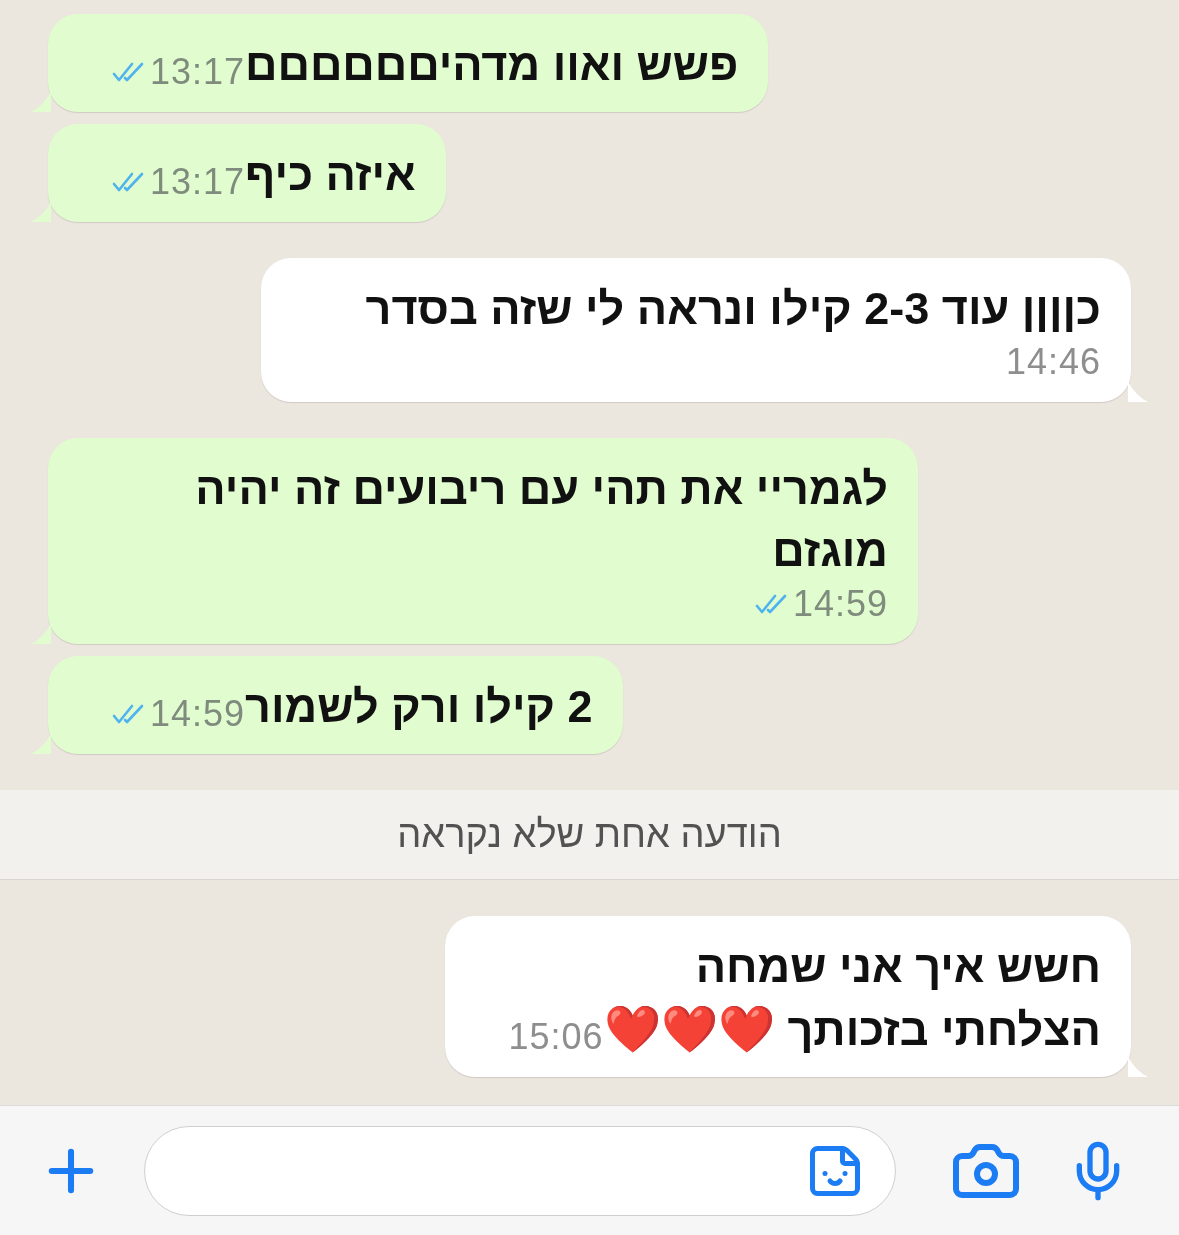 This screenshot has height=1235, width=1179. I want to click on message-text: איזה כיף, so click(330, 175).